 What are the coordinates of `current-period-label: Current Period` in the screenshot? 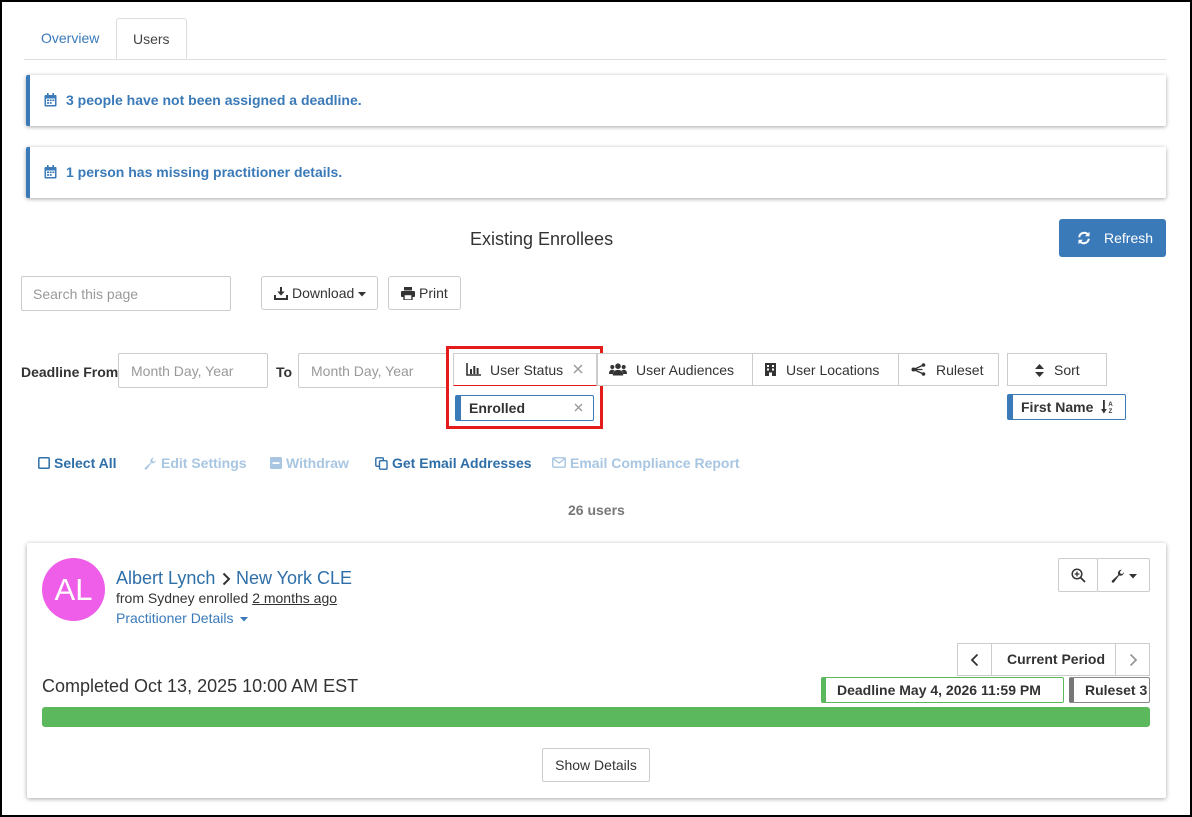 It's located at (1056, 659).